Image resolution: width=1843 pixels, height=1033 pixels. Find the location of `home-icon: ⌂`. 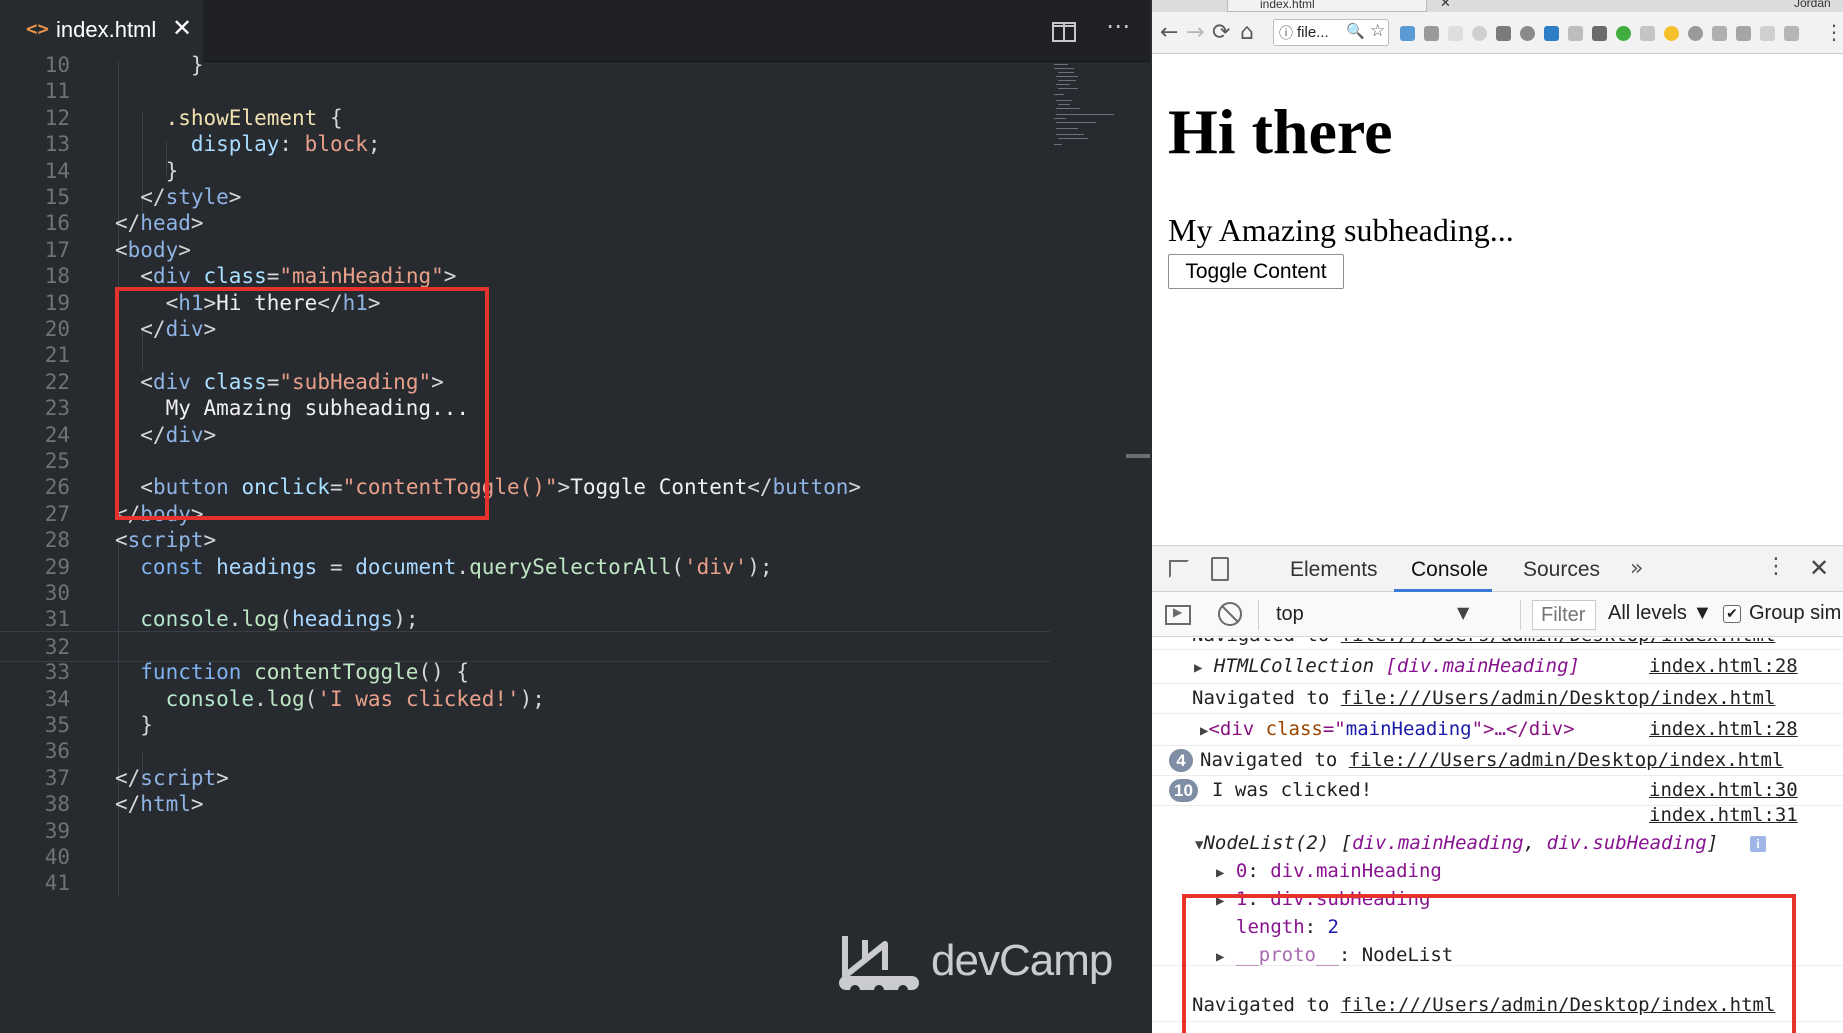

home-icon: ⌂ is located at coordinates (1247, 32).